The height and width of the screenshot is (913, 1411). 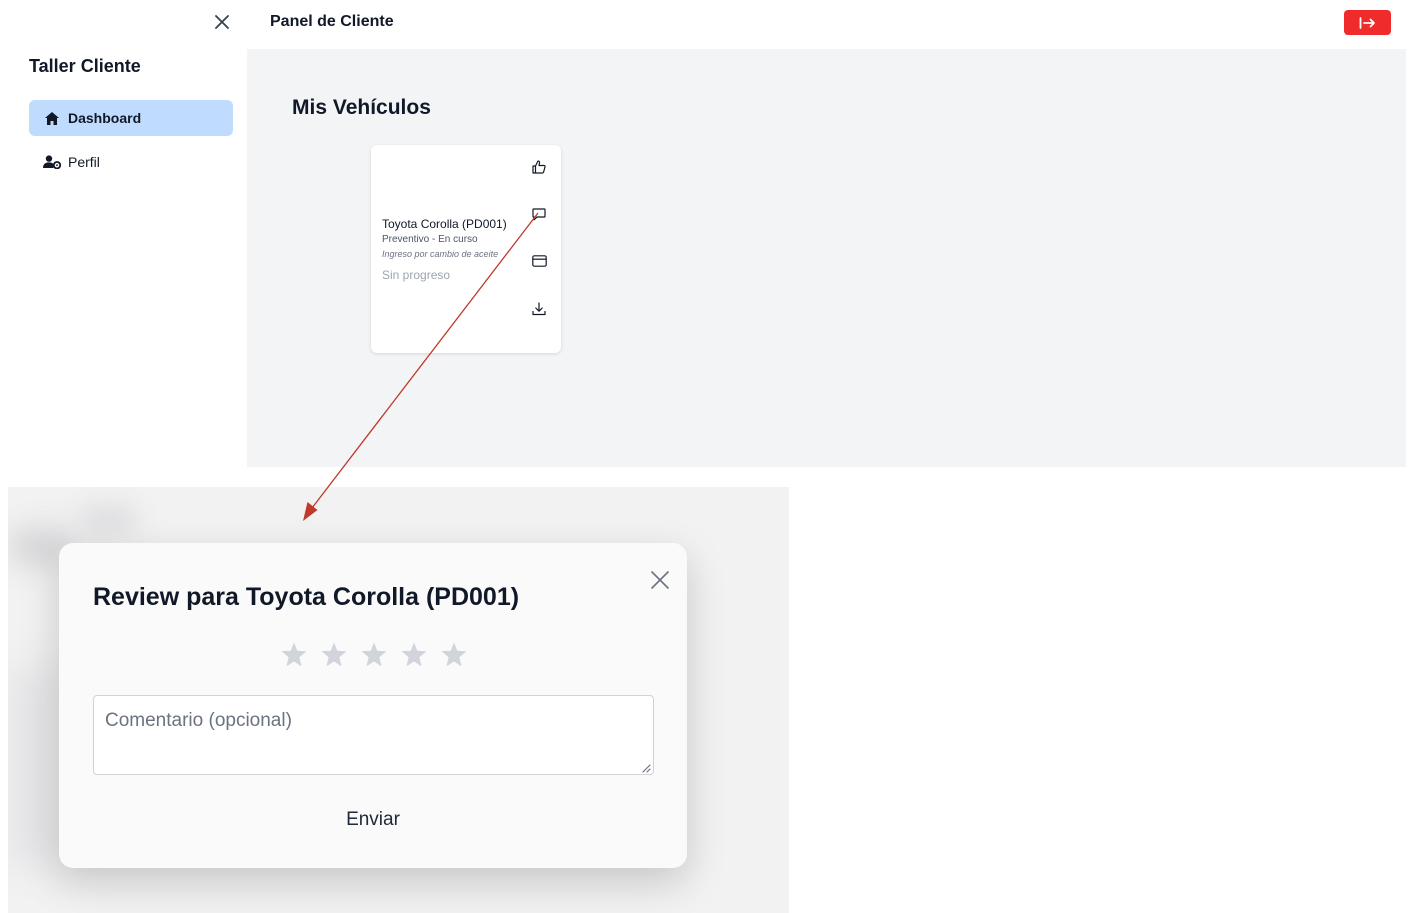 I want to click on user-gear-icon, so click(x=52, y=162).